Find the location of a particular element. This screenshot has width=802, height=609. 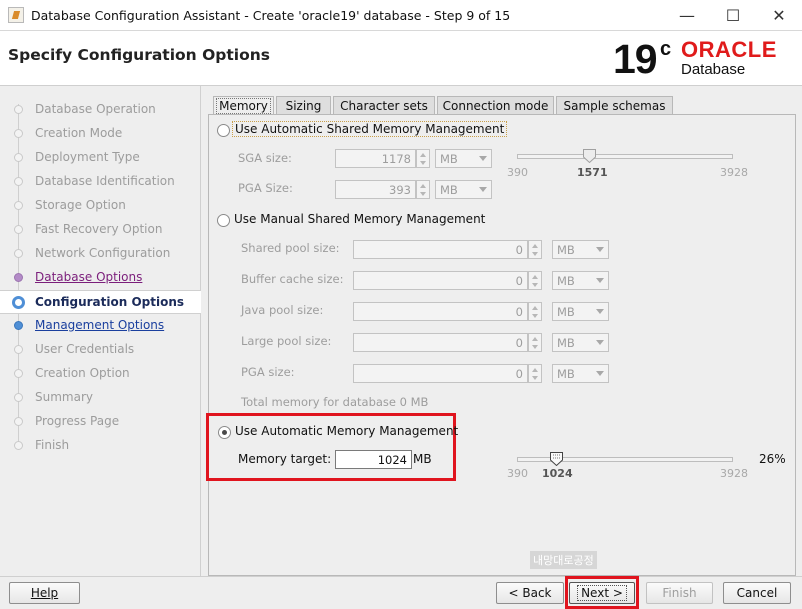

java-pool-size-unit-select: MB is located at coordinates (580, 311).